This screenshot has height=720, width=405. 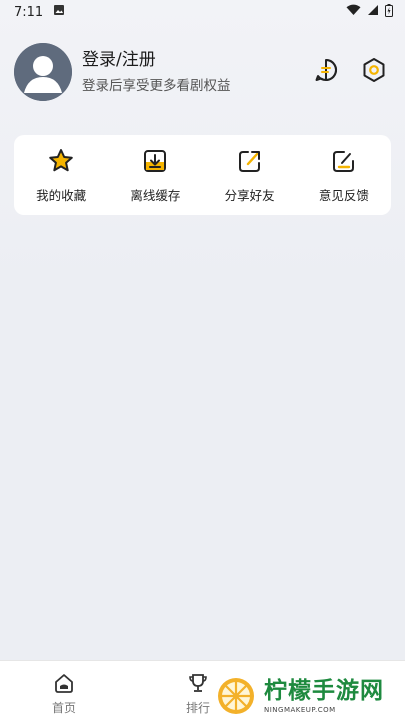 I want to click on login-benefit-text: 登录后享受更多看剧权益, so click(x=156, y=86).